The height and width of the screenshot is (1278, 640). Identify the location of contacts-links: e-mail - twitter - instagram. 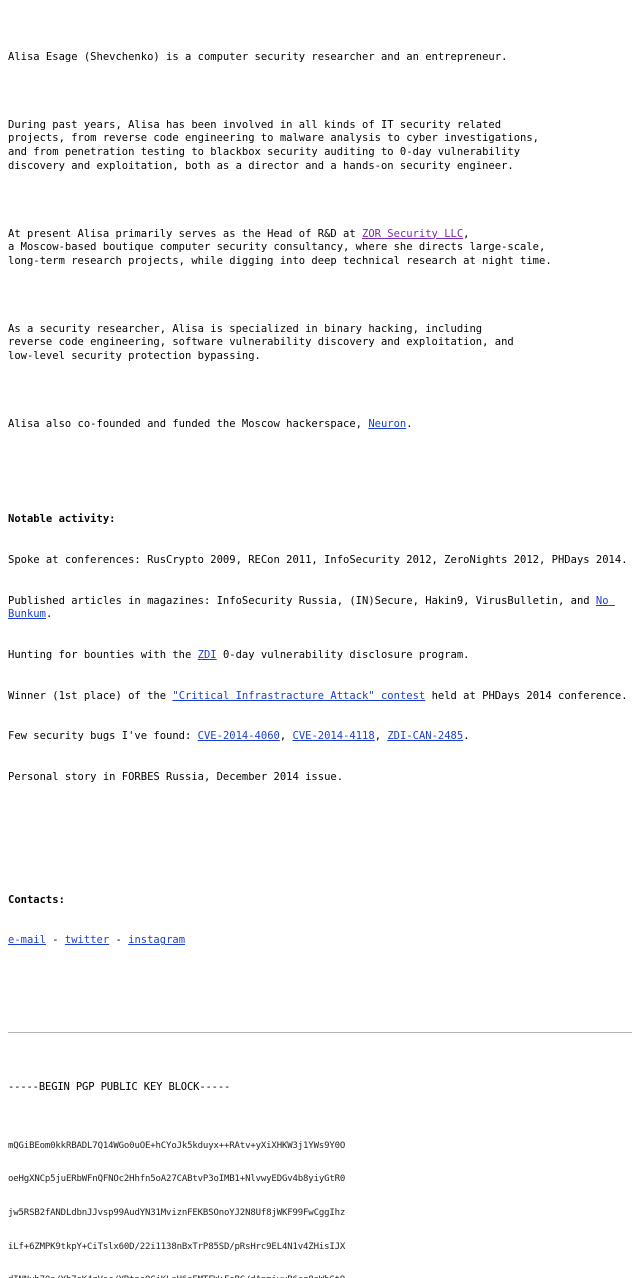
(320, 941).